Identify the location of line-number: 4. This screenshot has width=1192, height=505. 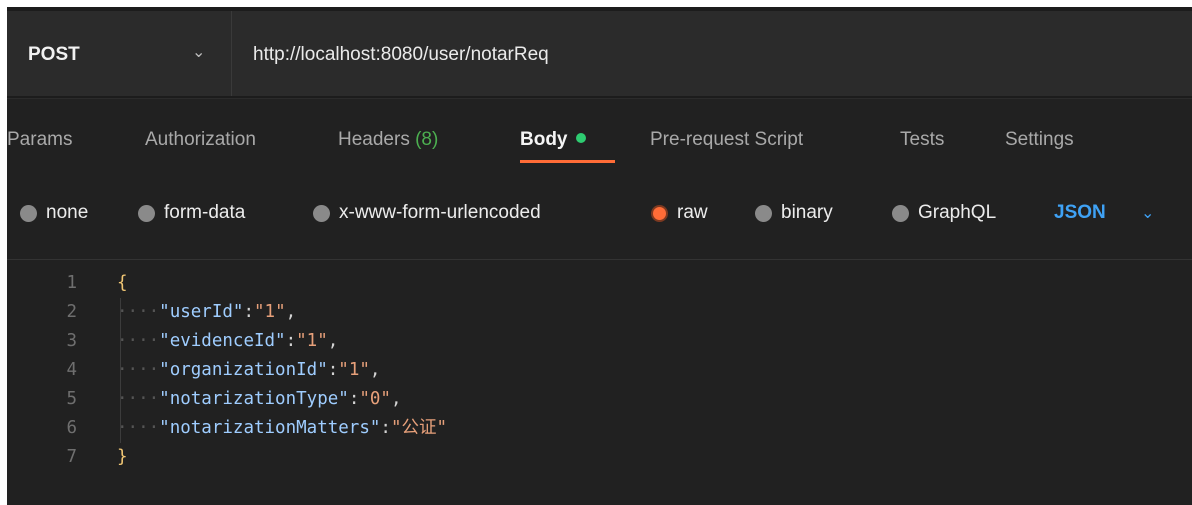
(71, 370).